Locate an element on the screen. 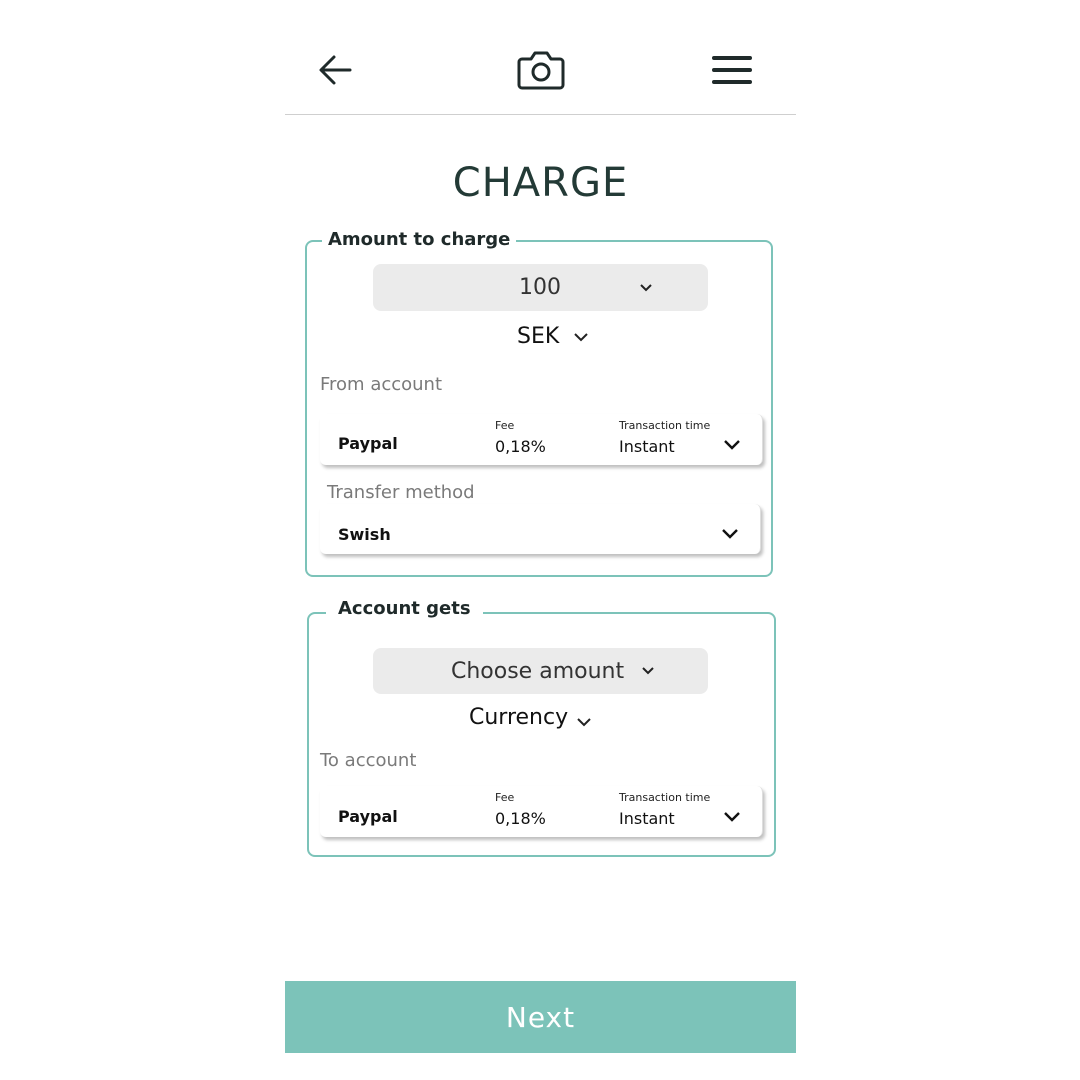 The width and height of the screenshot is (1080, 1080). next-button: Next is located at coordinates (540, 1017).